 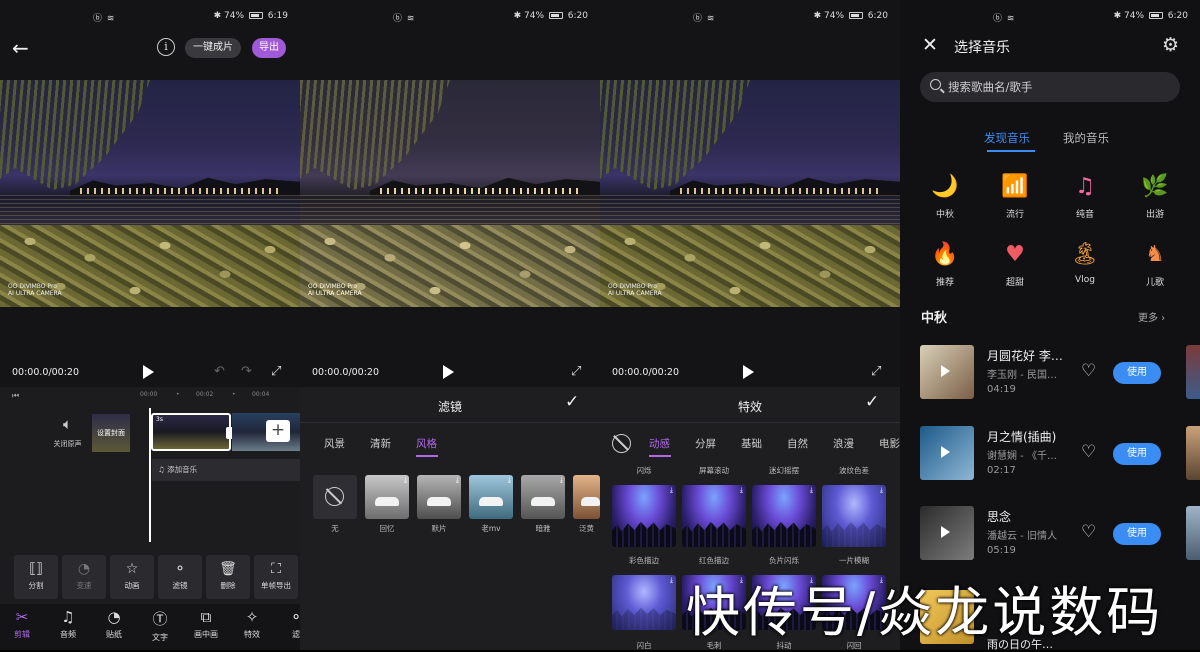 What do you see at coordinates (1170, 45) in the screenshot?
I see `gear-icon: ⚙` at bounding box center [1170, 45].